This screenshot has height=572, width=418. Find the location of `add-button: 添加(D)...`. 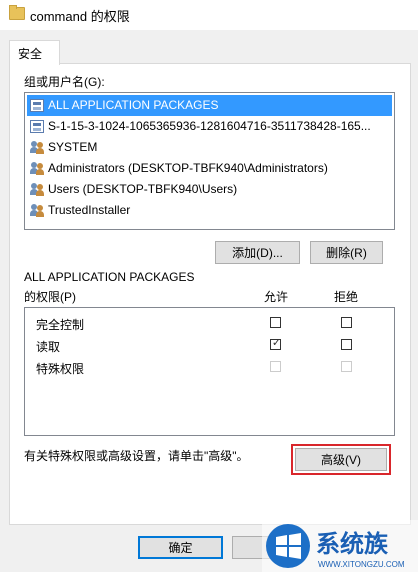

add-button: 添加(D)... is located at coordinates (257, 252).